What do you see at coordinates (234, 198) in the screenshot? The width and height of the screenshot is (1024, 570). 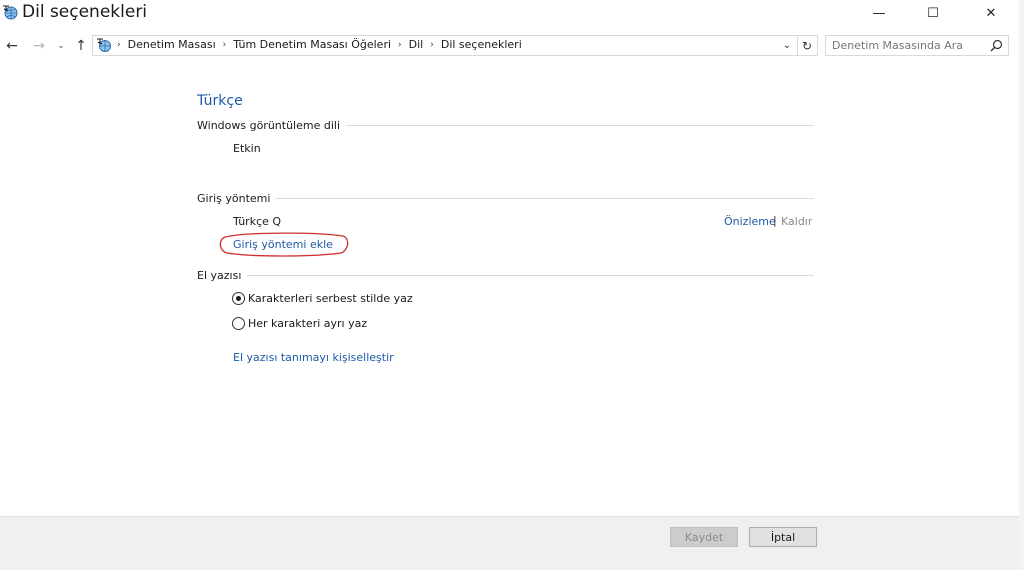 I see `input-method-heading-text: Giriş yöntemi` at bounding box center [234, 198].